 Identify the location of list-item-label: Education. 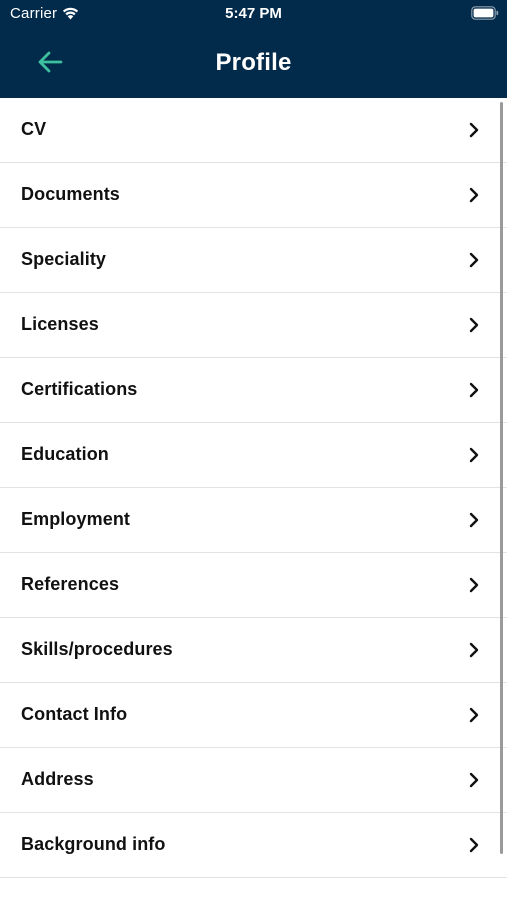
(65, 454).